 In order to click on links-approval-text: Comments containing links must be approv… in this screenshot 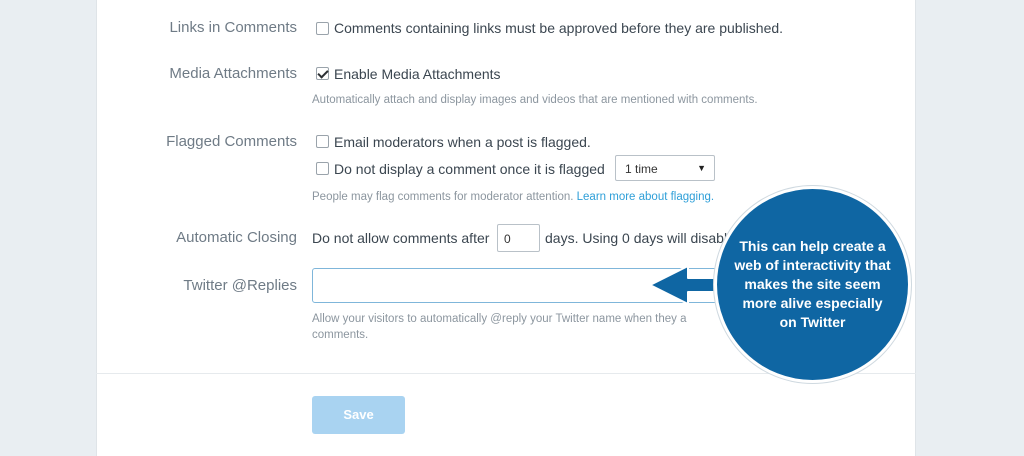, I will do `click(559, 28)`.